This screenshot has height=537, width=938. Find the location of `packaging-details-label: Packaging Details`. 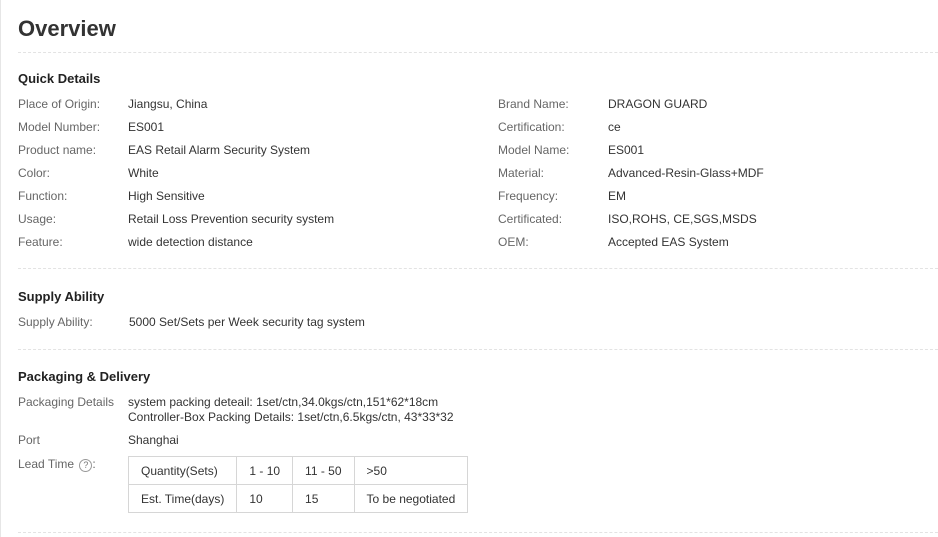

packaging-details-label: Packaging Details is located at coordinates (66, 402).